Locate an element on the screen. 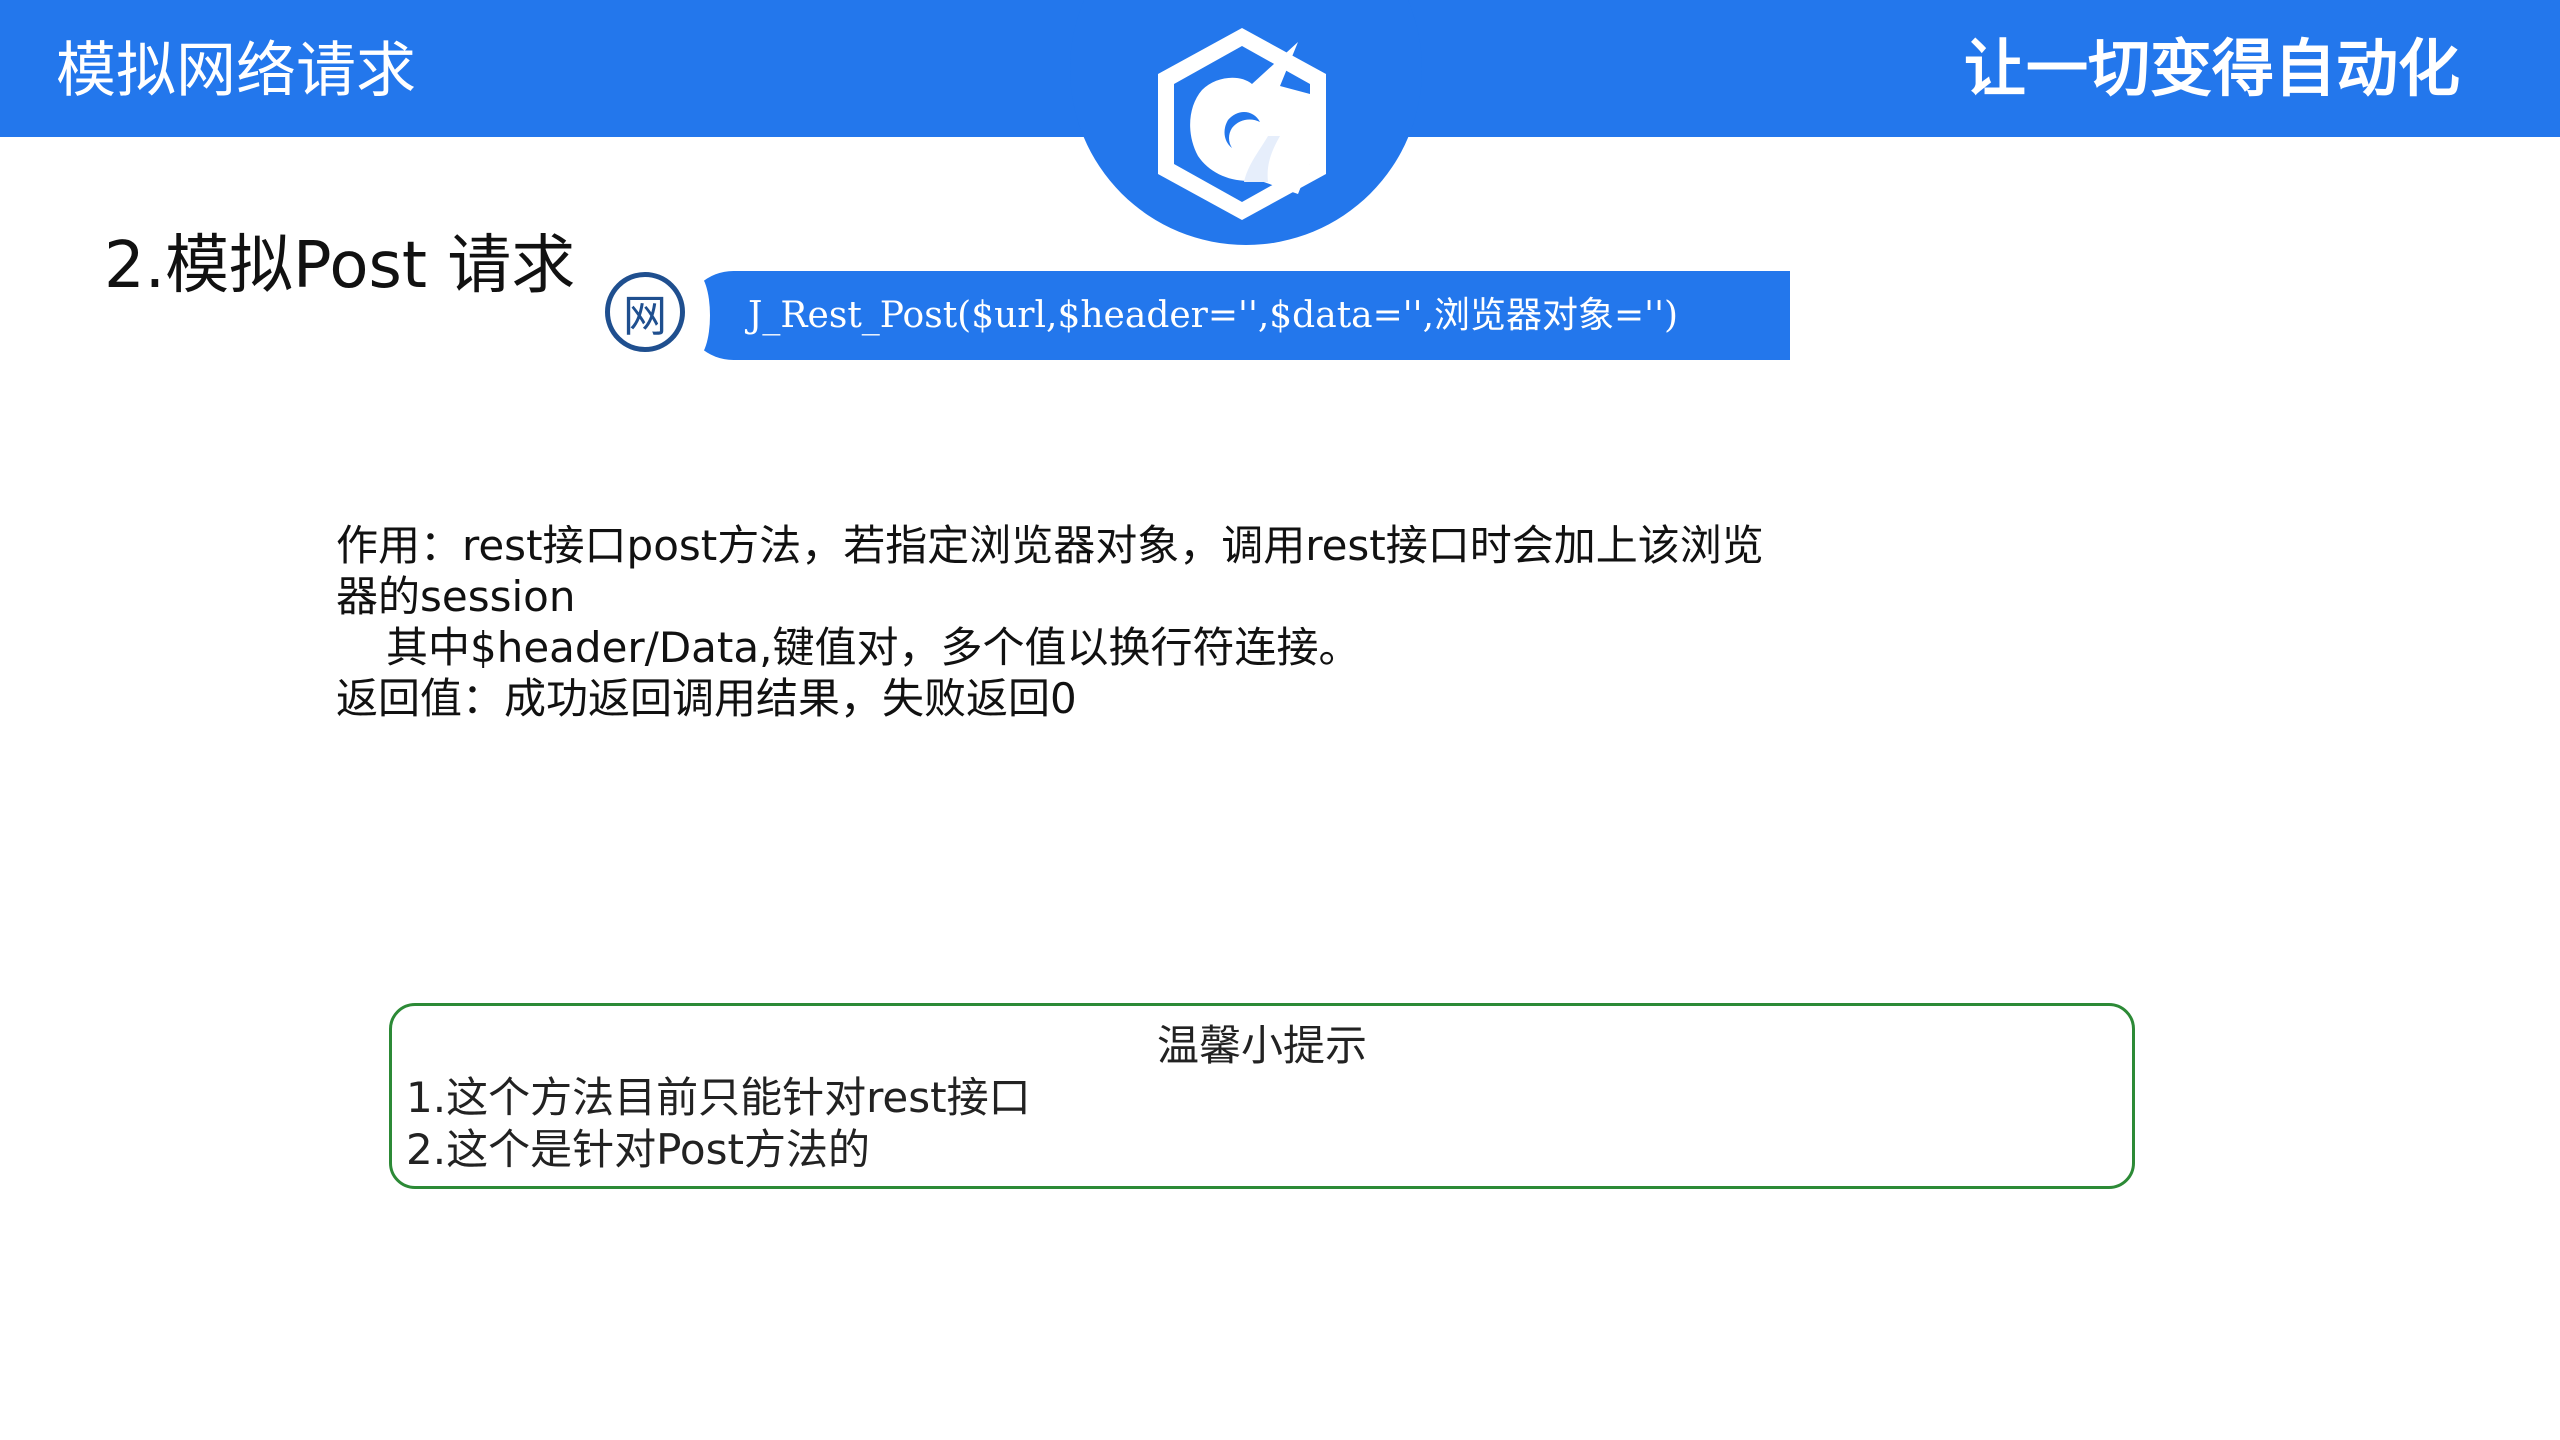  description-line: 返回值：成功返回调用结果，失败返回0 is located at coordinates (706, 698).